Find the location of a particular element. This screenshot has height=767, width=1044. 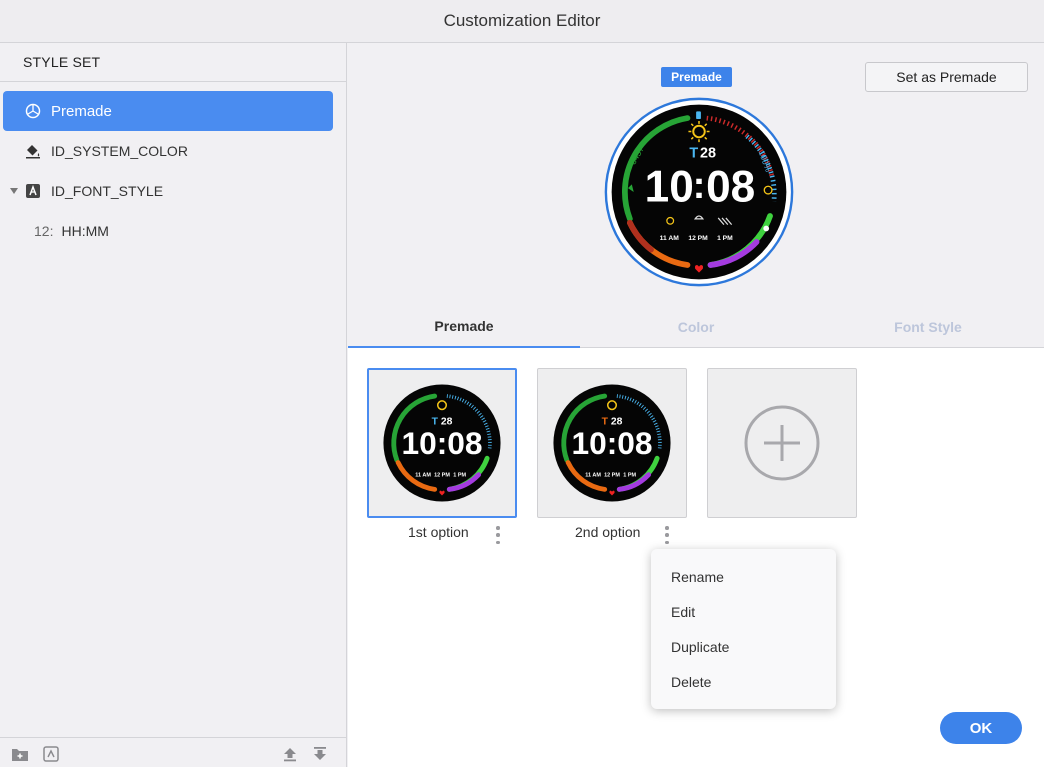

plus-circle-icon is located at coordinates (782, 443).